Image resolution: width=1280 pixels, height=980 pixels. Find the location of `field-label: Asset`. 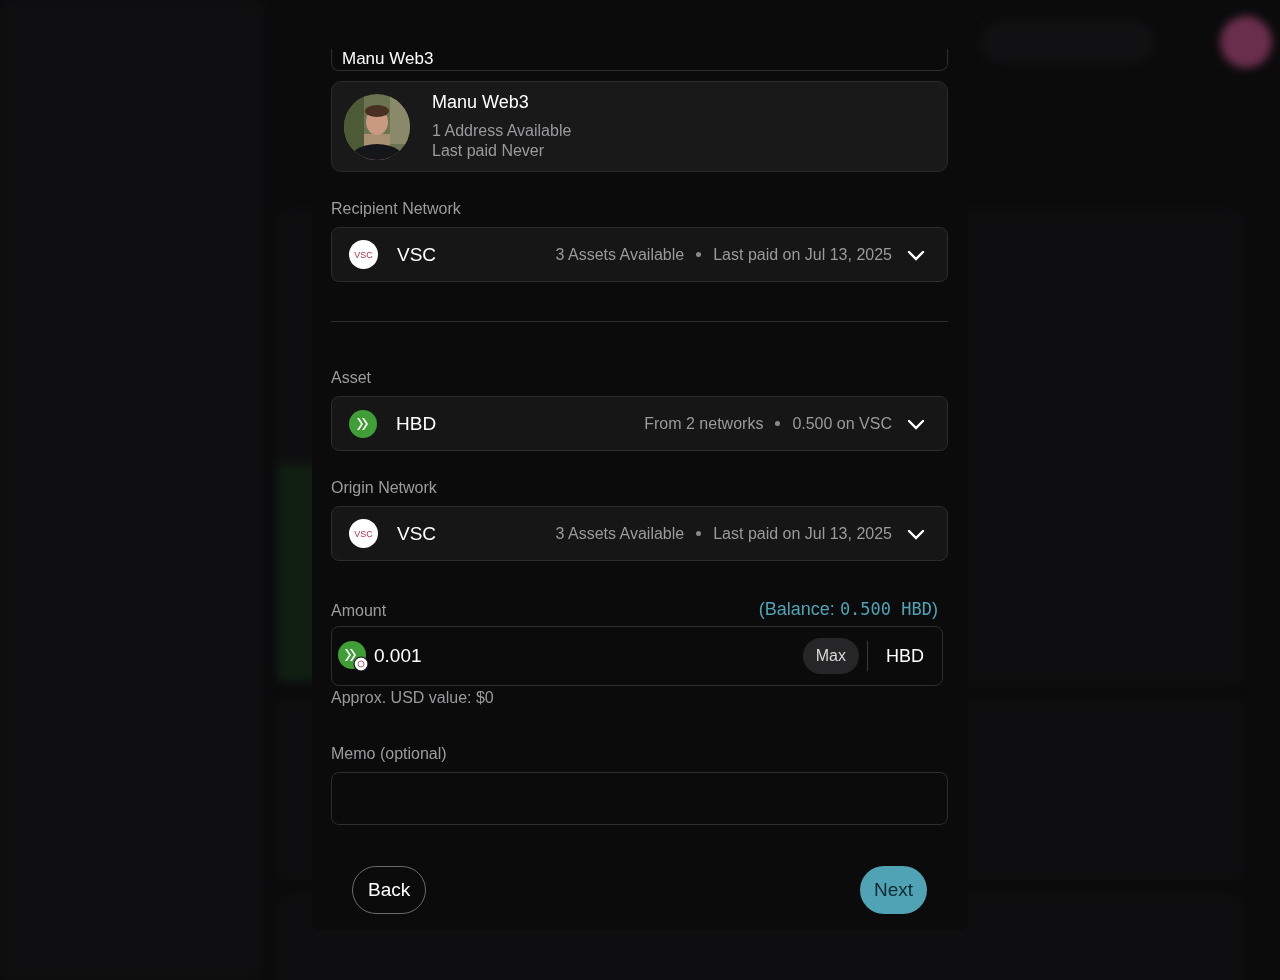

field-label: Asset is located at coordinates (351, 378).